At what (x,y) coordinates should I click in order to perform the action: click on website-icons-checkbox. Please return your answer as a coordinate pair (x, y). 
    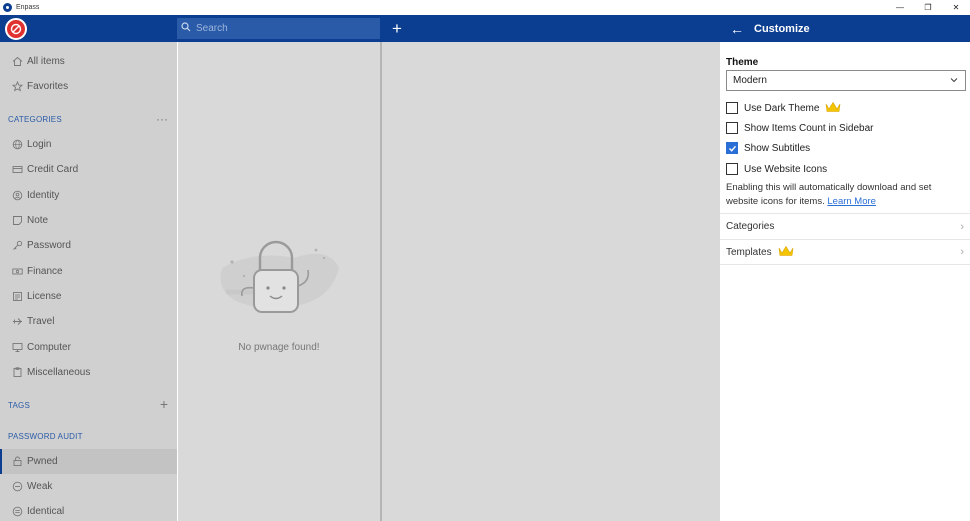
    Looking at the image, I should click on (732, 169).